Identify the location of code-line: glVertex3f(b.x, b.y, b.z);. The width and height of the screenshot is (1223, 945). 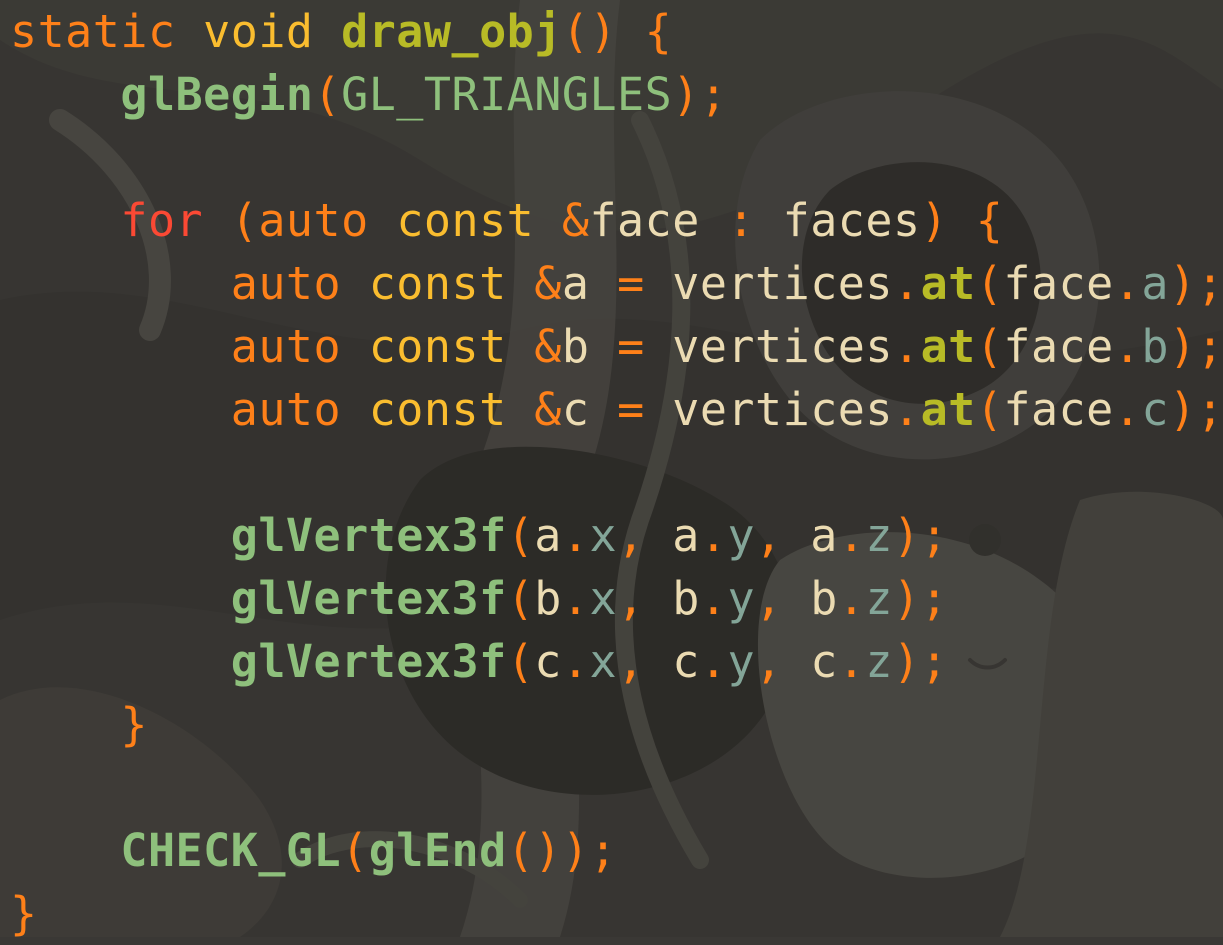
(616, 598).